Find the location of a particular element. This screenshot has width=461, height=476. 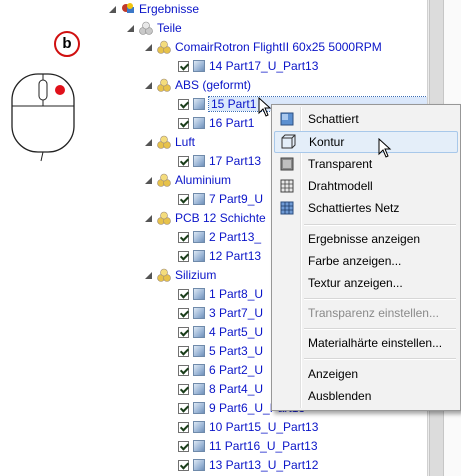

menu-item-label: Ausblenden is located at coordinates (340, 396).